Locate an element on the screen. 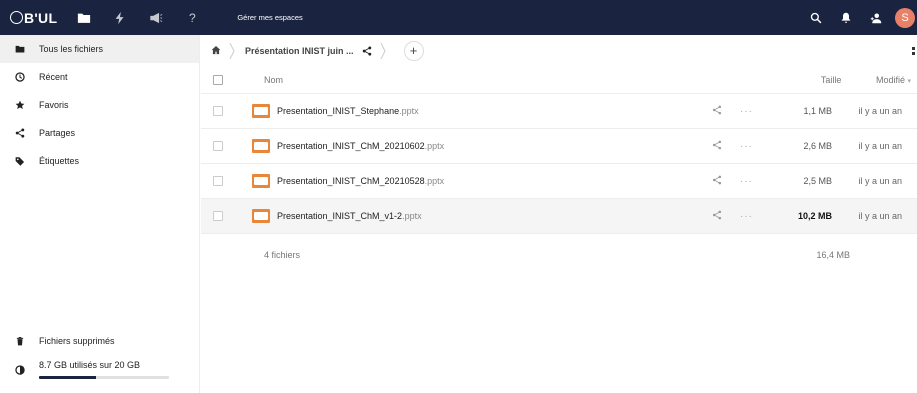 The height and width of the screenshot is (393, 917). sidebar-item-label: Fichiers supprimés is located at coordinates (77, 341).